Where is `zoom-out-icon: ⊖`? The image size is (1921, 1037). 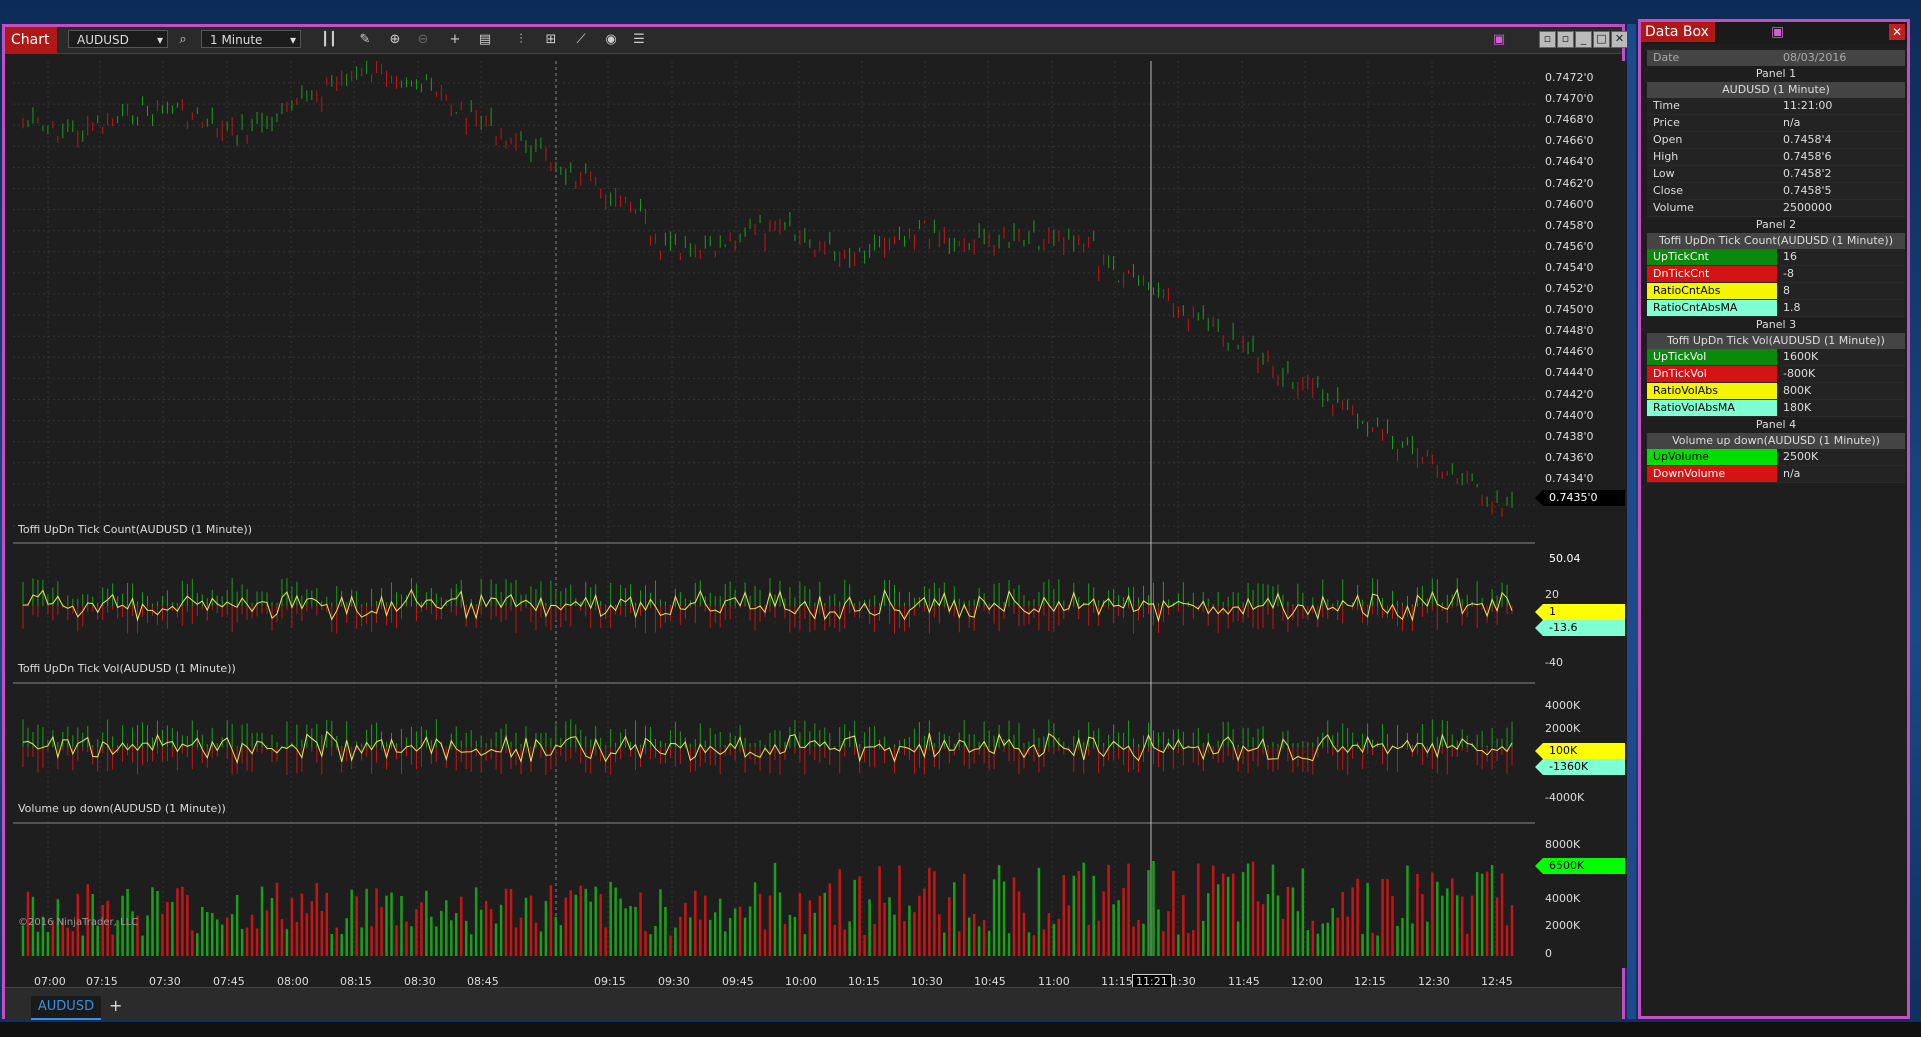 zoom-out-icon: ⊖ is located at coordinates (423, 40).